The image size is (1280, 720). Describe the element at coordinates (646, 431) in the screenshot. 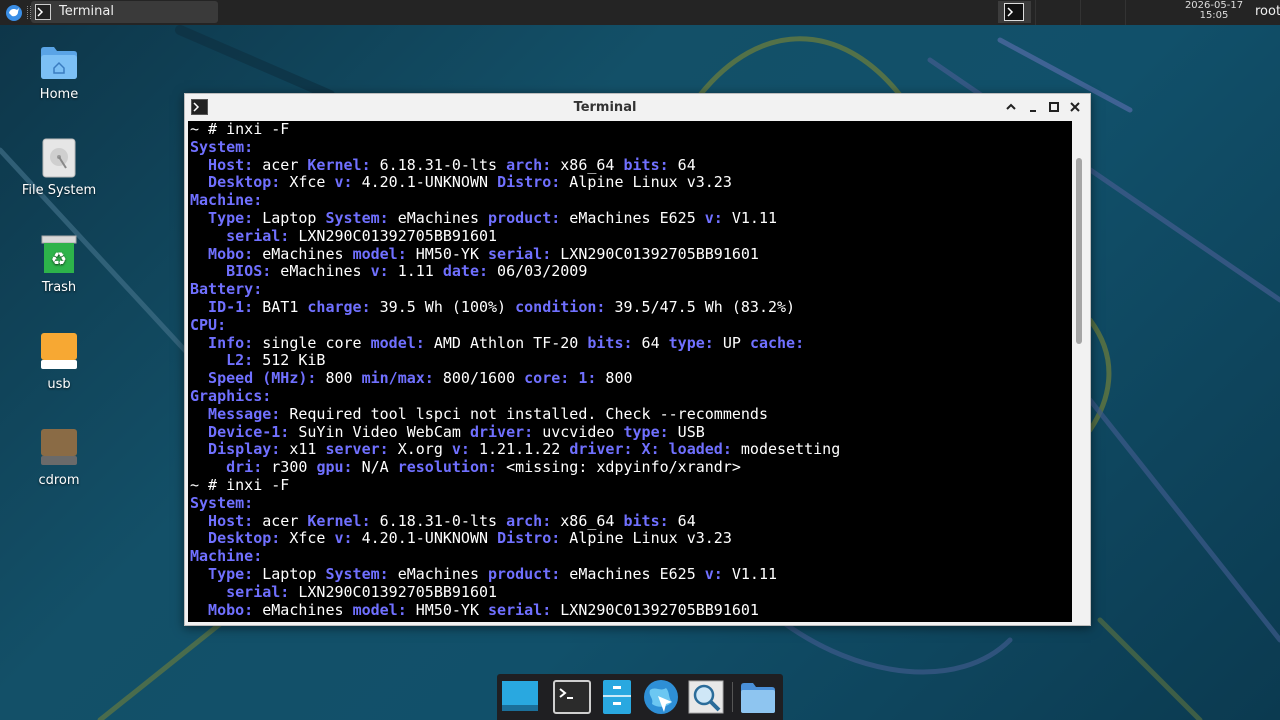

I see `terminal-key: type:` at that location.